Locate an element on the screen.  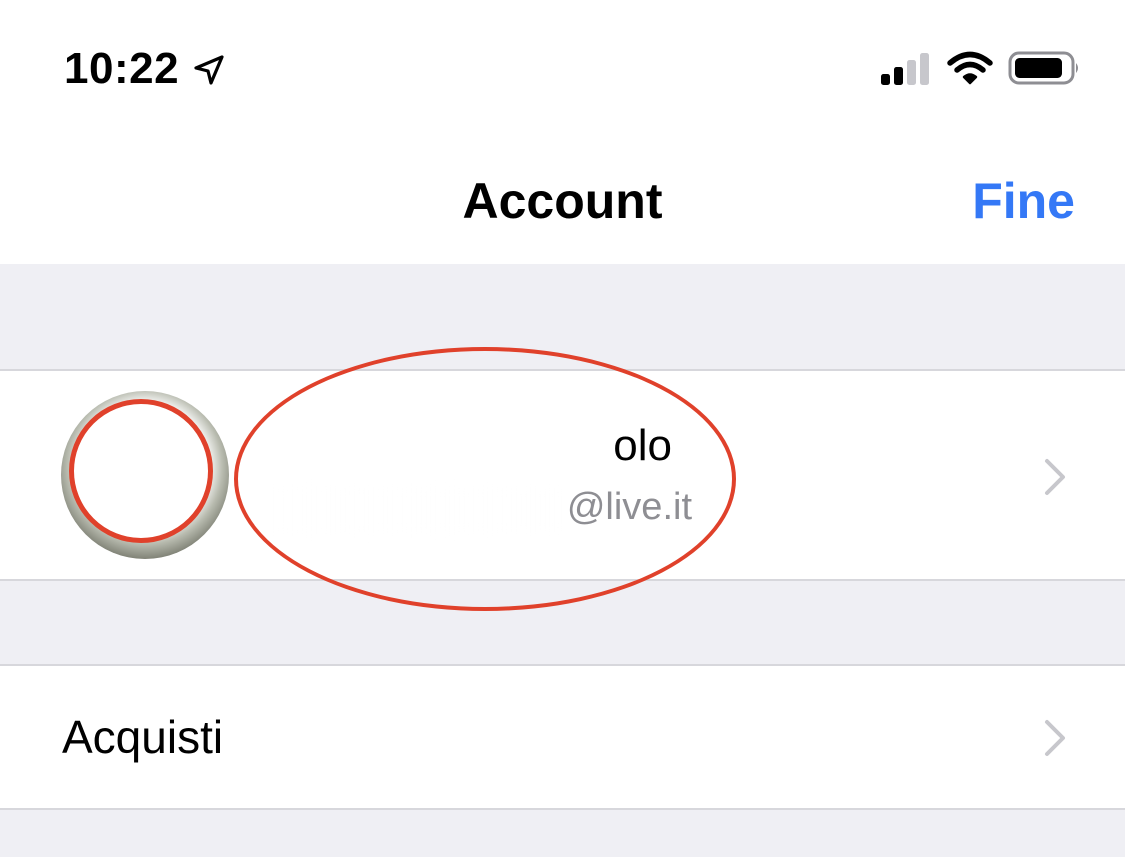
wifi-icon is located at coordinates (970, 68).